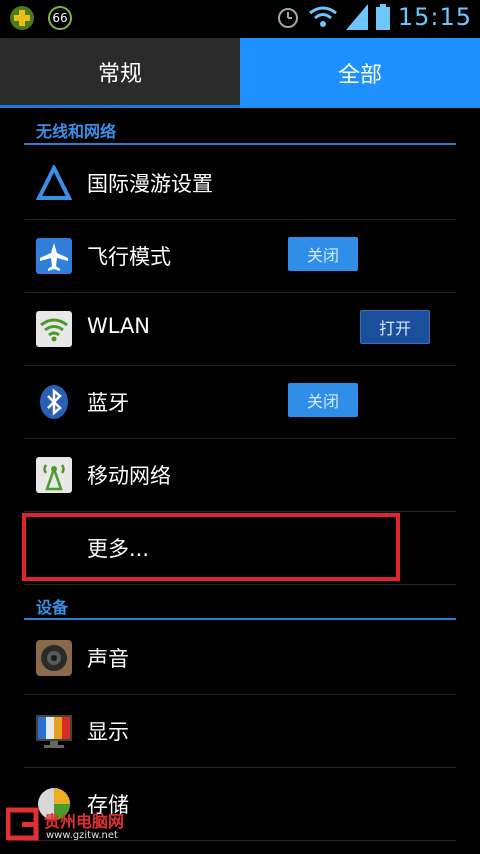 The width and height of the screenshot is (480, 854). I want to click on settings-item-bluetooth: 蓝牙 关闭, so click(240, 402).